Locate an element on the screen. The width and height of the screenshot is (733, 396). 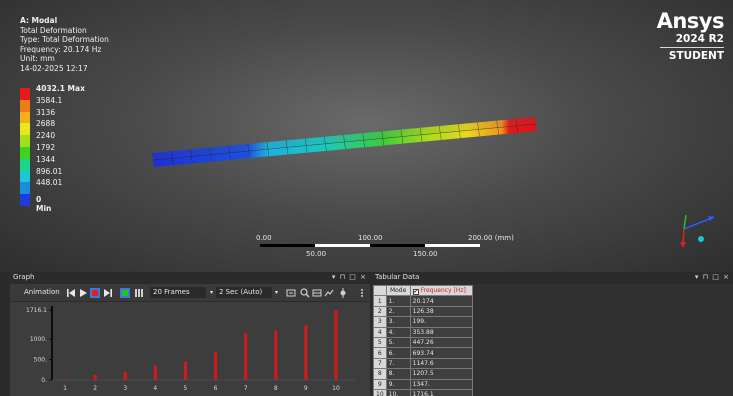
export-video-icon is located at coordinates (291, 293).